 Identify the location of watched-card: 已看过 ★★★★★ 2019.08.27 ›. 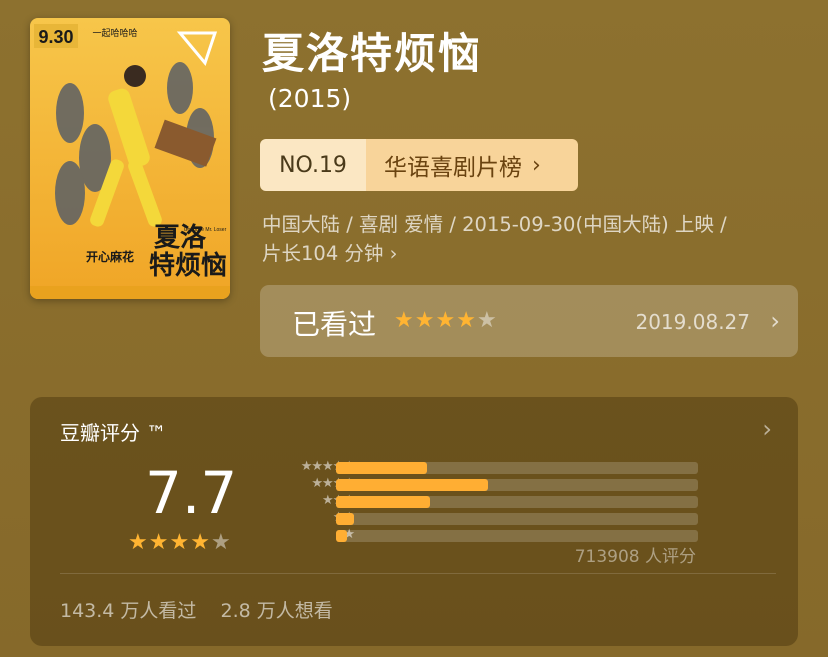
(529, 321).